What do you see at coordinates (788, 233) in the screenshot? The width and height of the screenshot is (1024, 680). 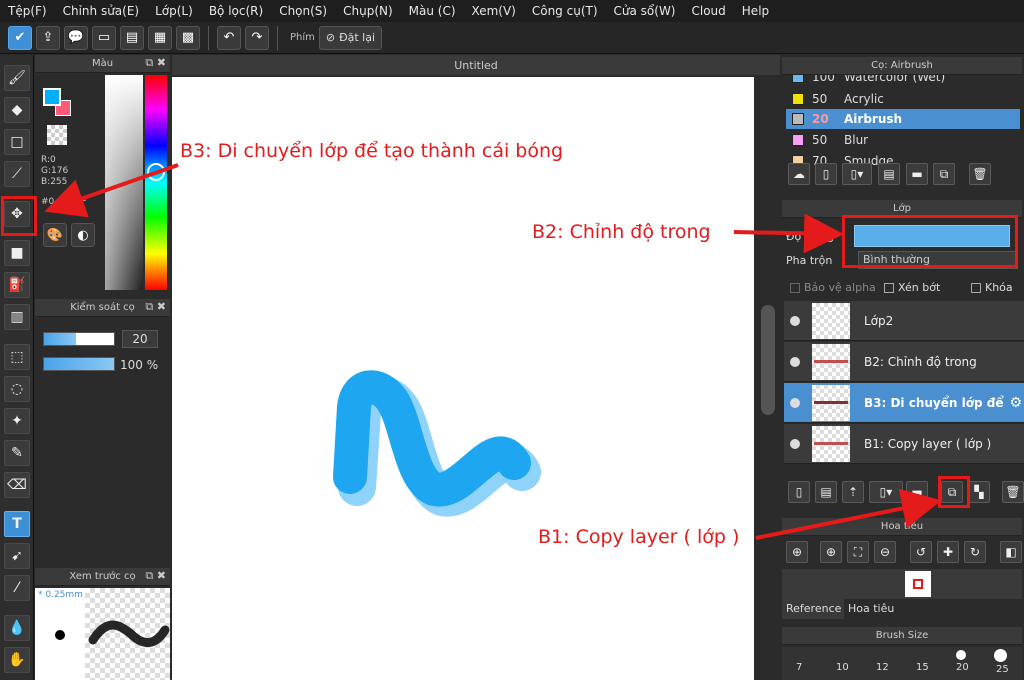 I see `b2-arrow` at bounding box center [788, 233].